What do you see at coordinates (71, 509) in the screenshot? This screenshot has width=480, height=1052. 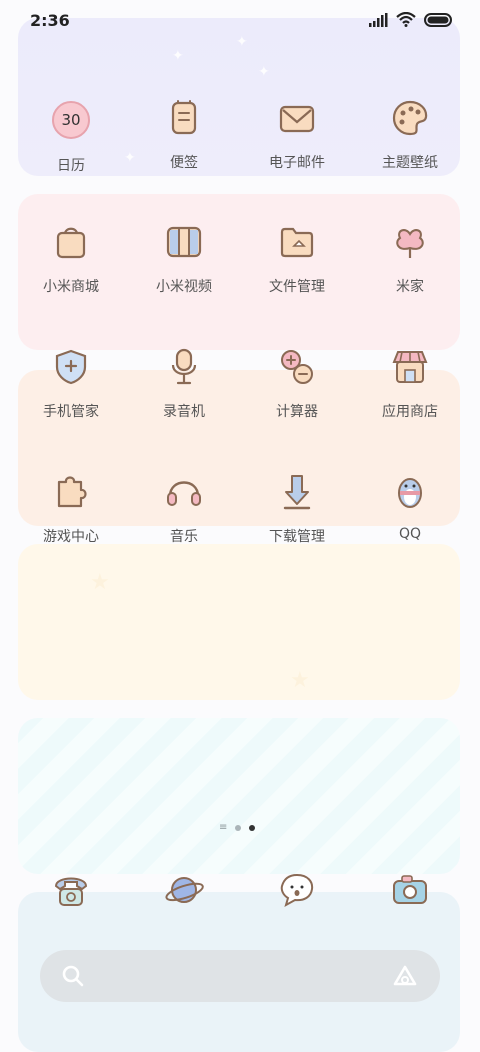 I see `app-game-center: 游戏中心` at bounding box center [71, 509].